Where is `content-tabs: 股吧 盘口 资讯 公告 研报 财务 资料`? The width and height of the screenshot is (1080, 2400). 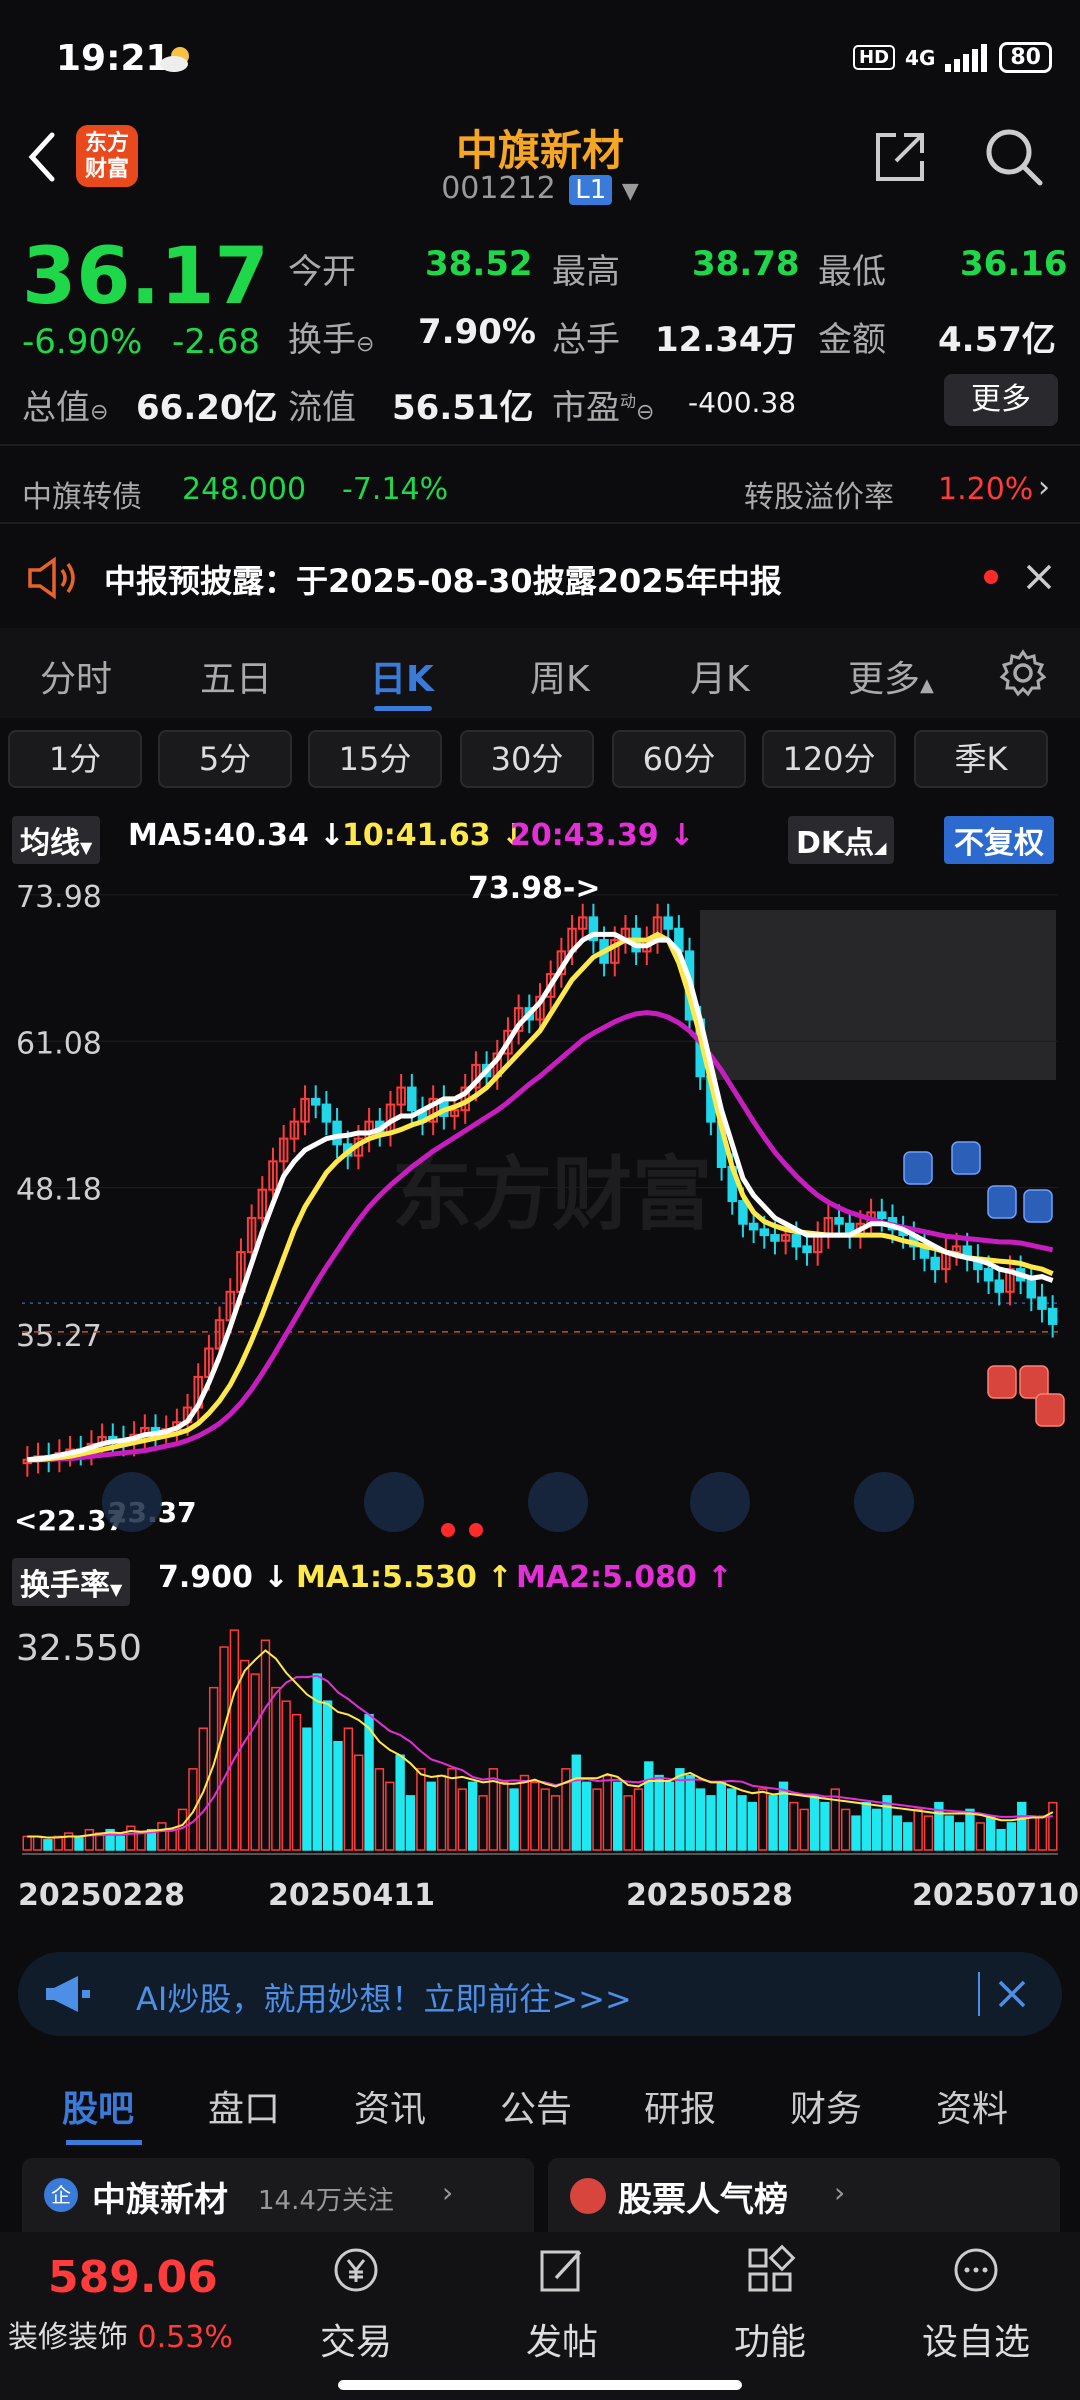 content-tabs: 股吧 盘口 资讯 公告 研报 财务 资料 is located at coordinates (540, 2105).